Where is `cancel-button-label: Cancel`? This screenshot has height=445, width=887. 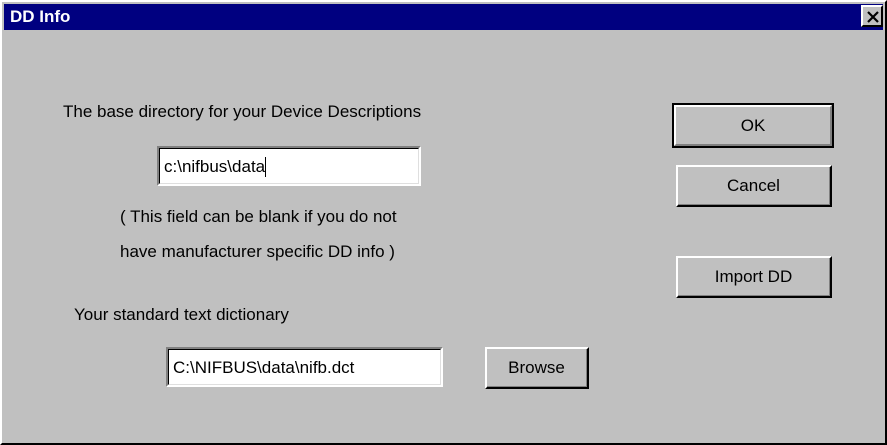 cancel-button-label: Cancel is located at coordinates (753, 185).